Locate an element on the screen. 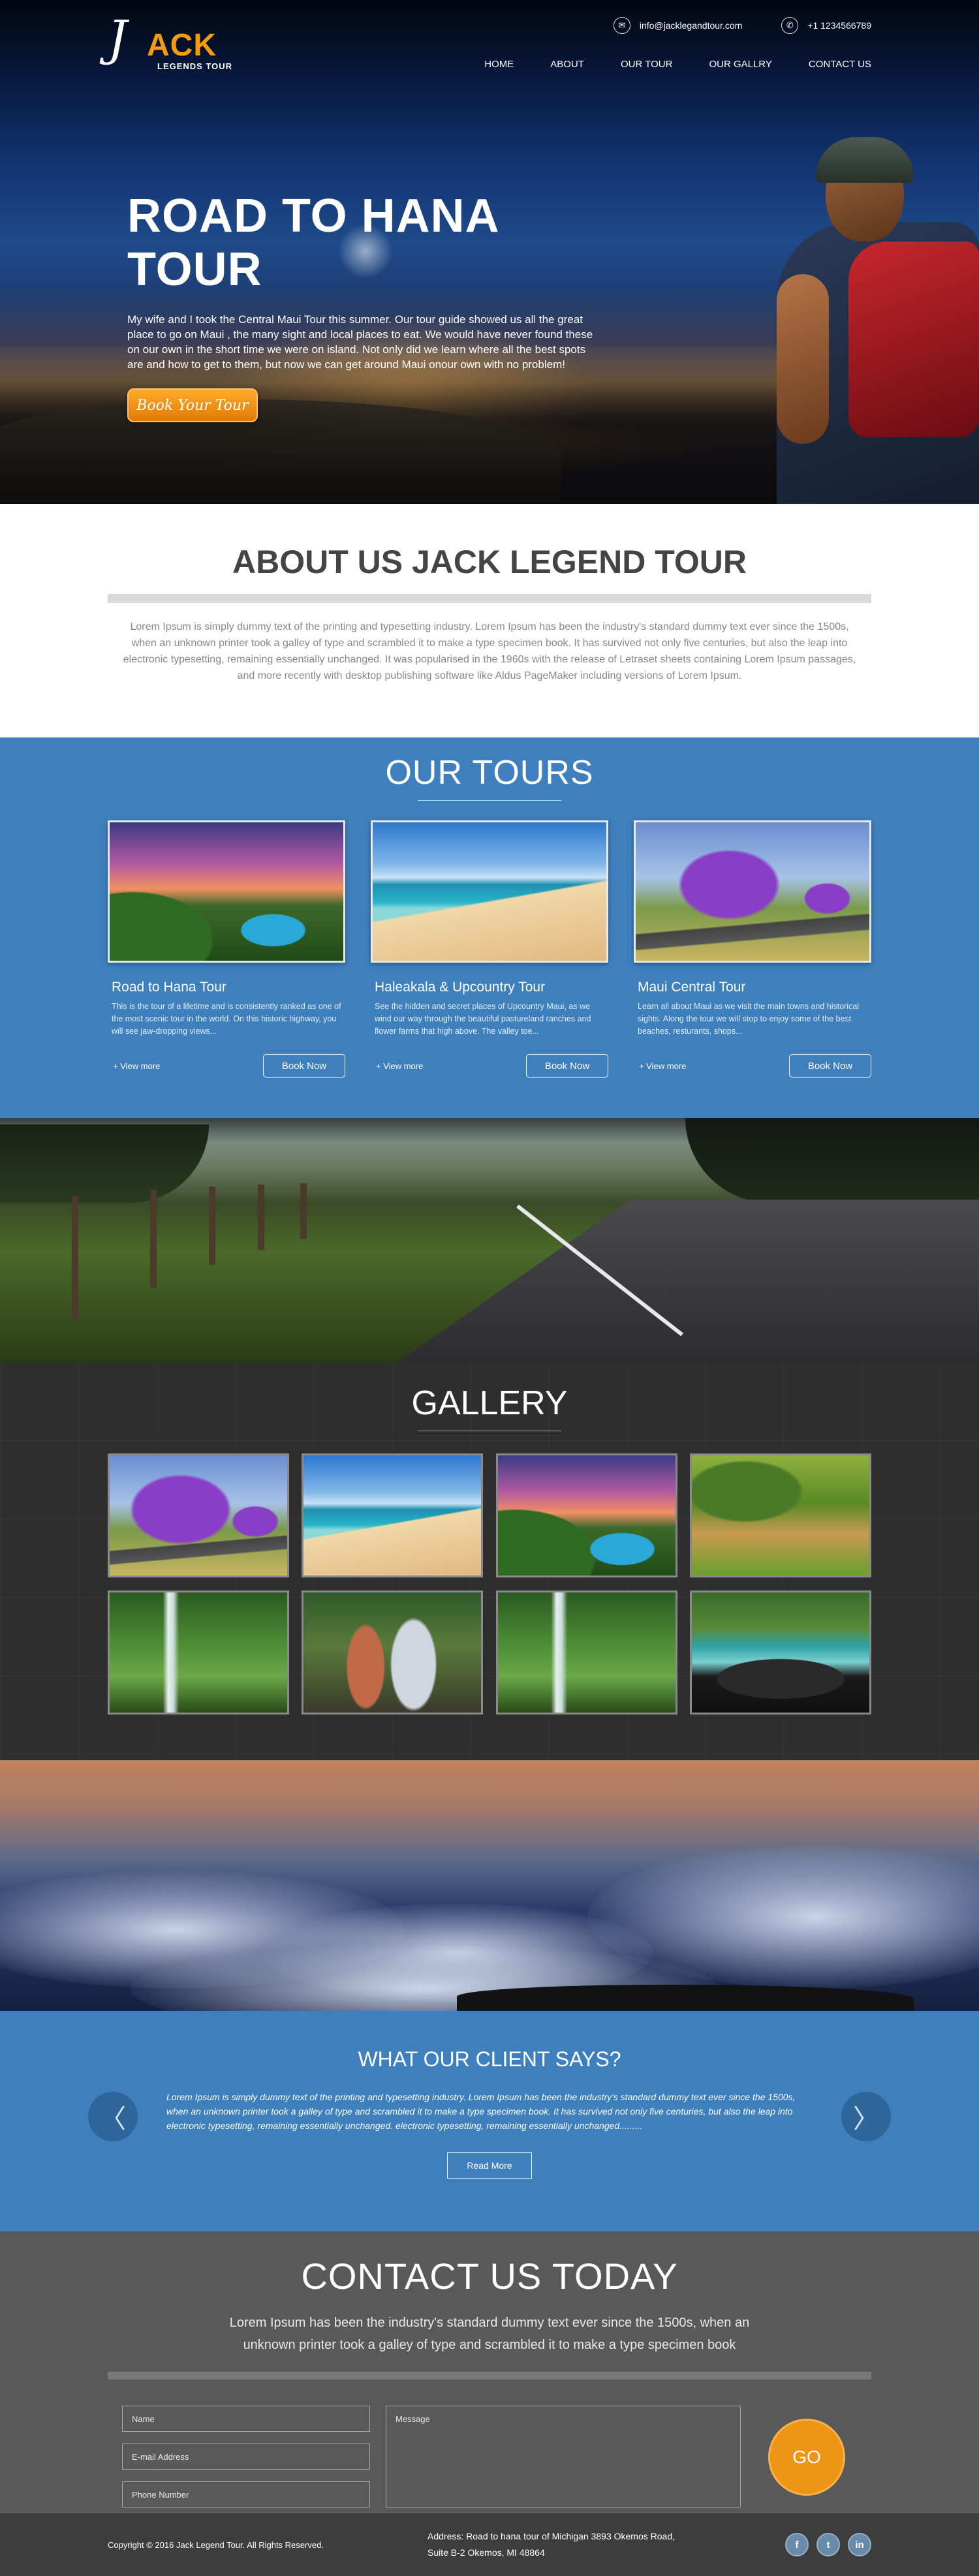 This screenshot has height=2576, width=979. gallery-grid is located at coordinates (489, 1584).